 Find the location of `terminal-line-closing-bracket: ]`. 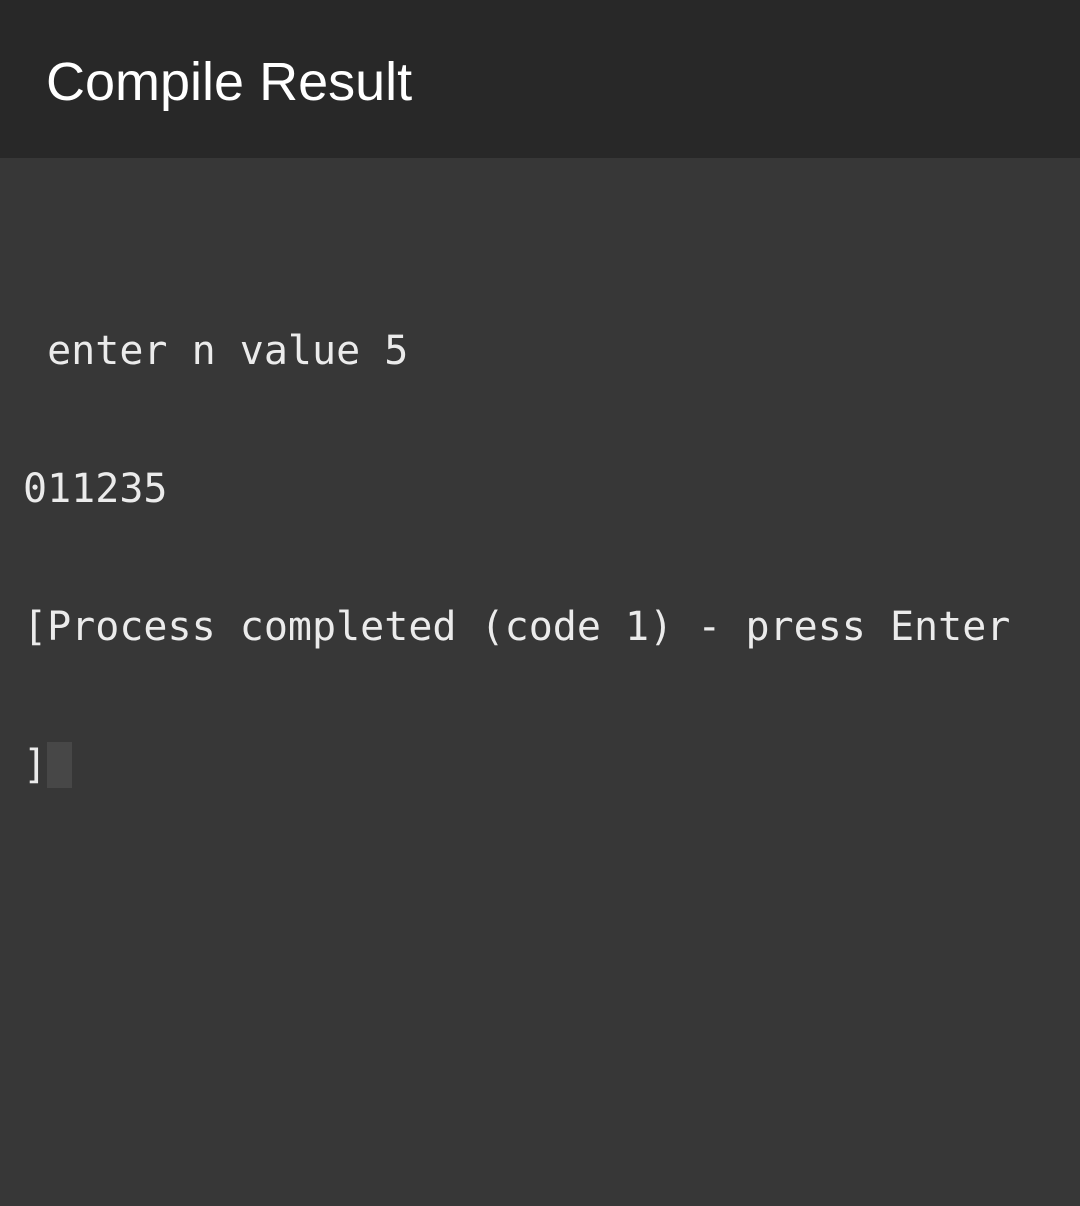

terminal-line-closing-bracket: ] is located at coordinates (516, 765).